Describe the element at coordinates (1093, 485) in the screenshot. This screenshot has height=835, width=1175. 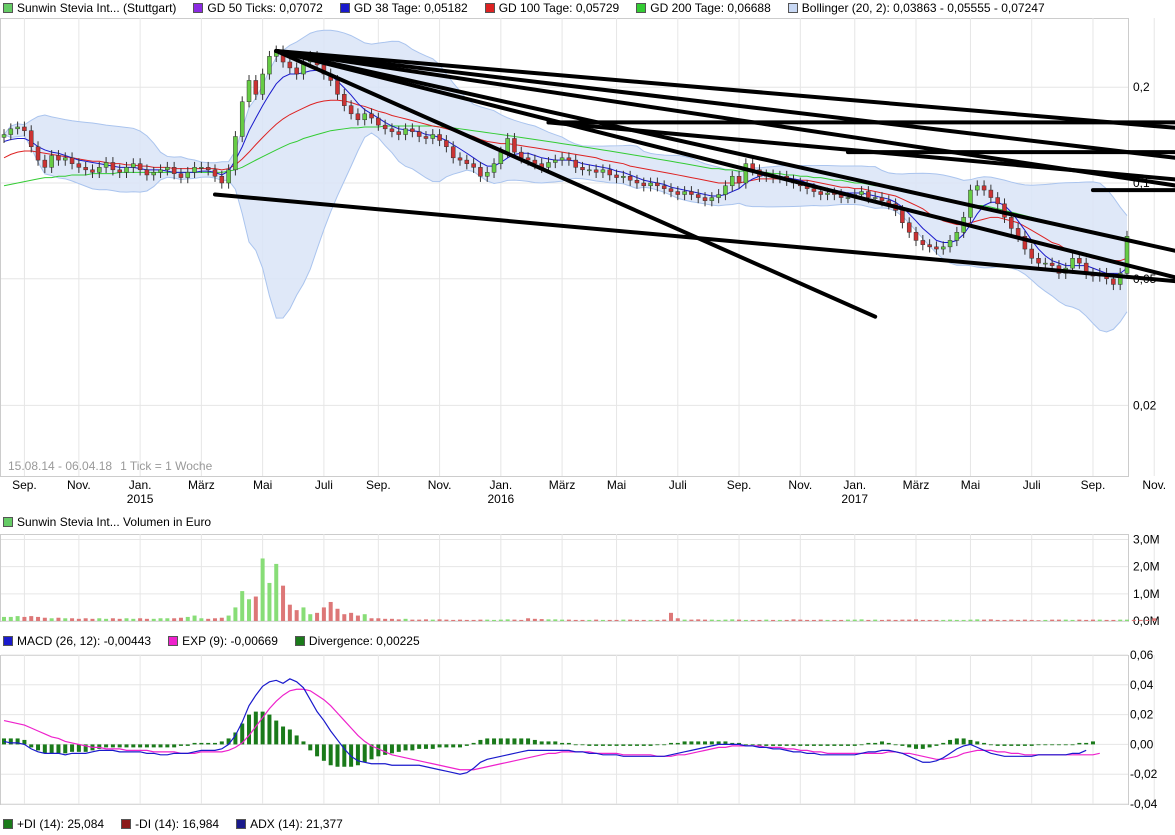
I see `month-label: Sep.` at that location.